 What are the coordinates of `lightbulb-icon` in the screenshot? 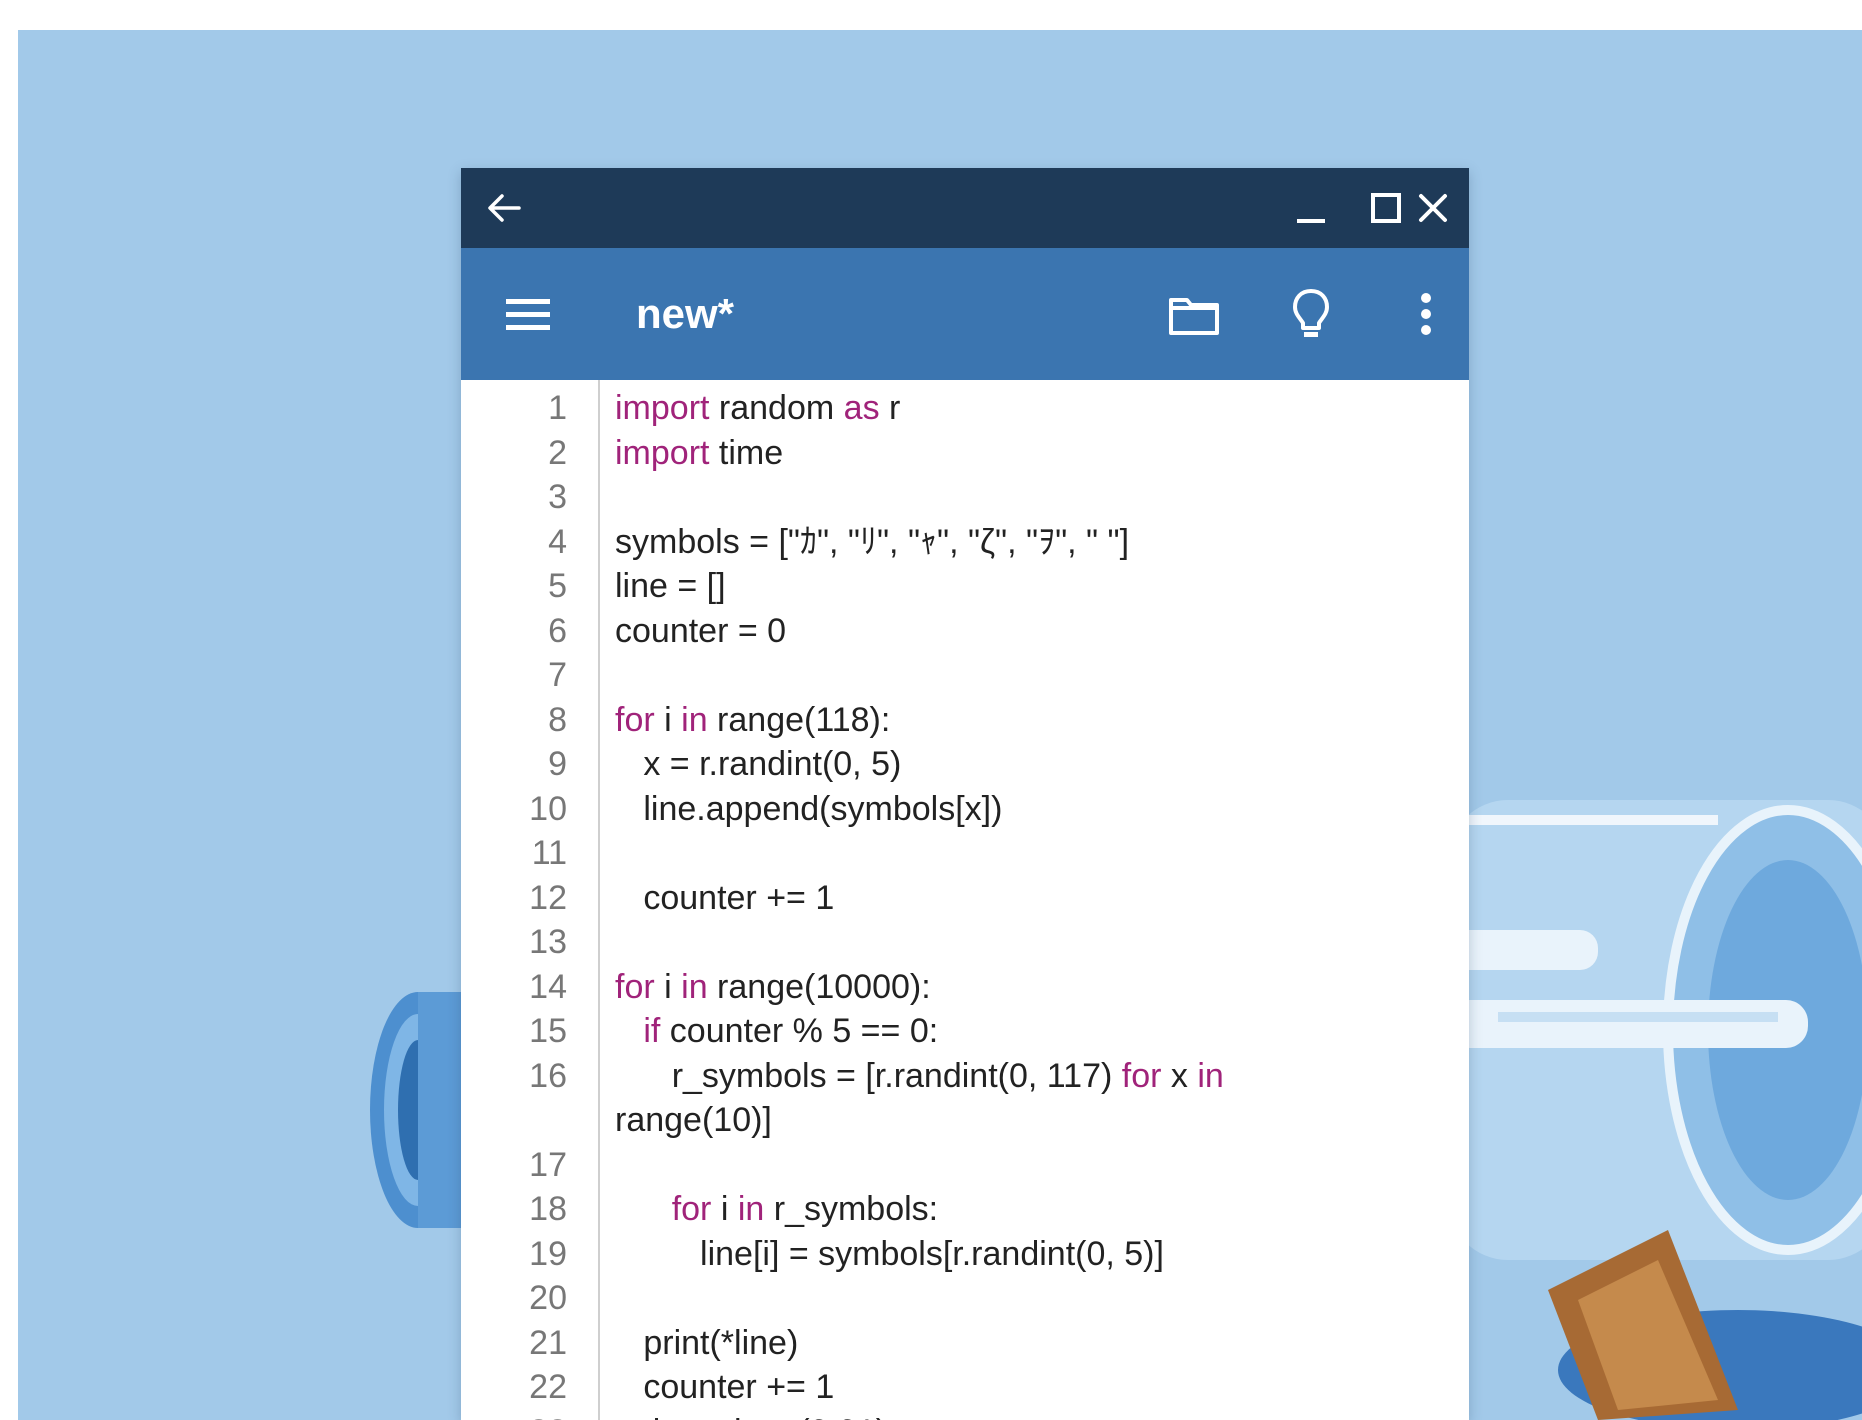 It's located at (1311, 313).